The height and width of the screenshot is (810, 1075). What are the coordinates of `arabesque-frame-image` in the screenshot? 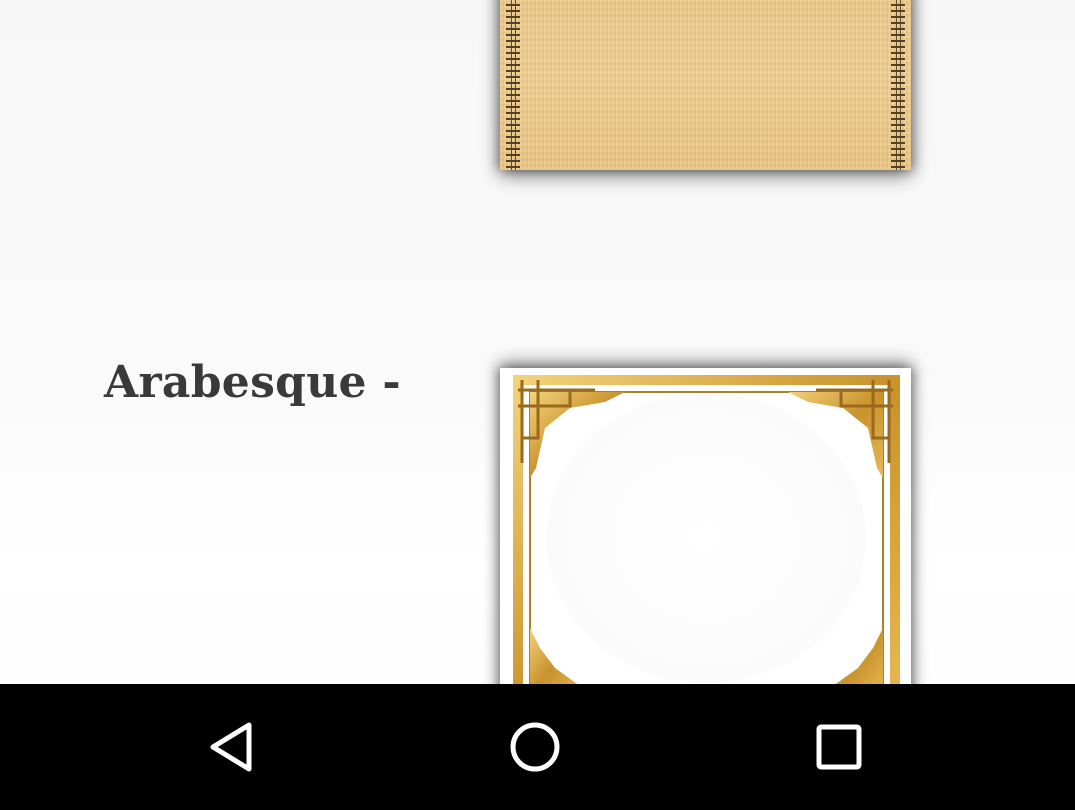 It's located at (706, 529).